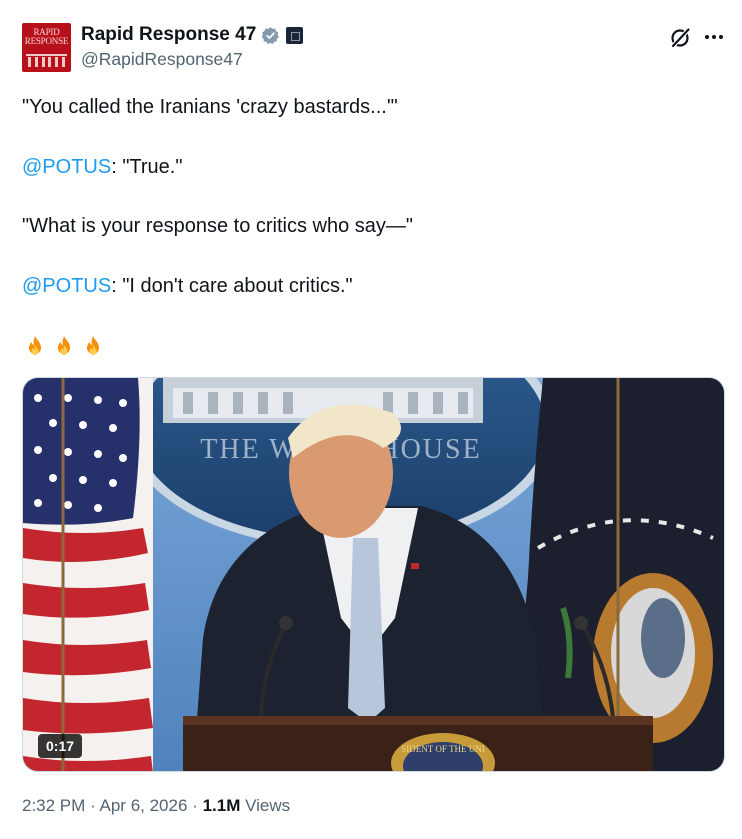 The image size is (742, 839). Describe the element at coordinates (372, 286) in the screenshot. I see `tweet-line-4: @POTUS: "I don't care about critics."` at that location.